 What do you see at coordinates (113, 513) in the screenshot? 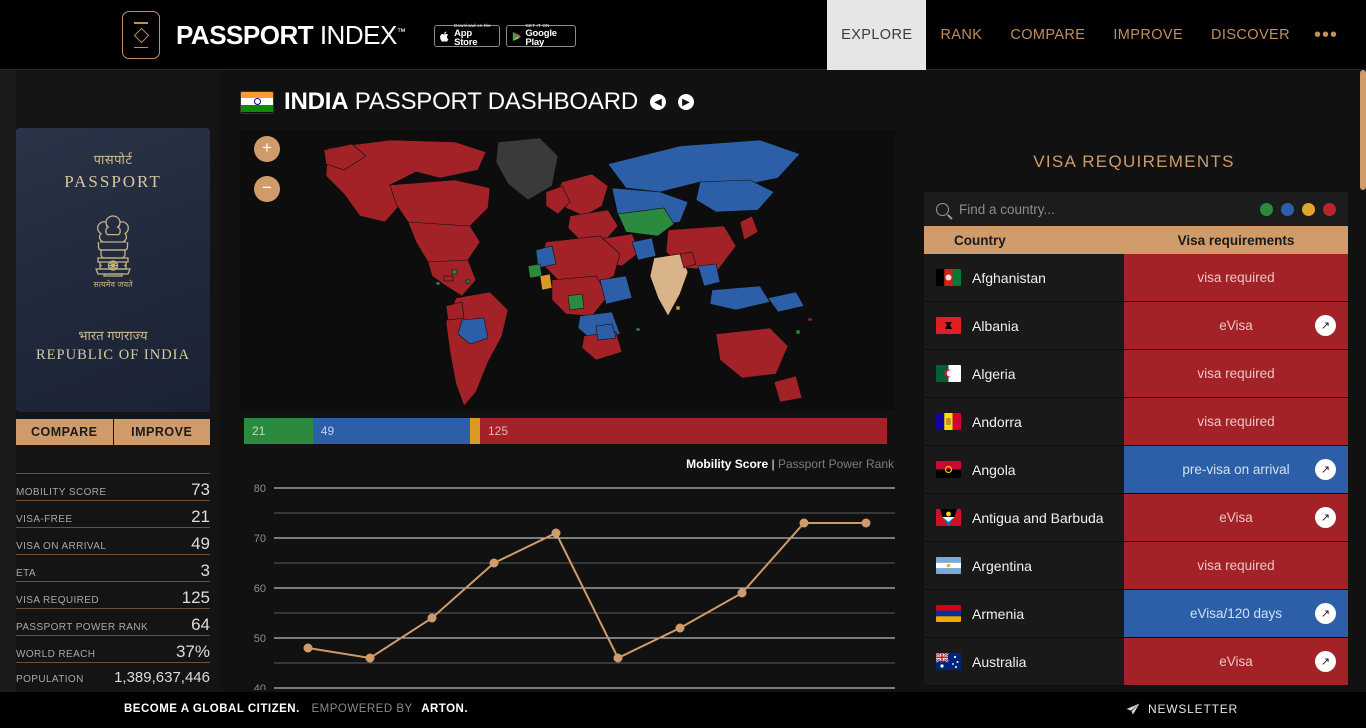
I see `stat-row-visa-free: VISA-FREE 21` at bounding box center [113, 513].